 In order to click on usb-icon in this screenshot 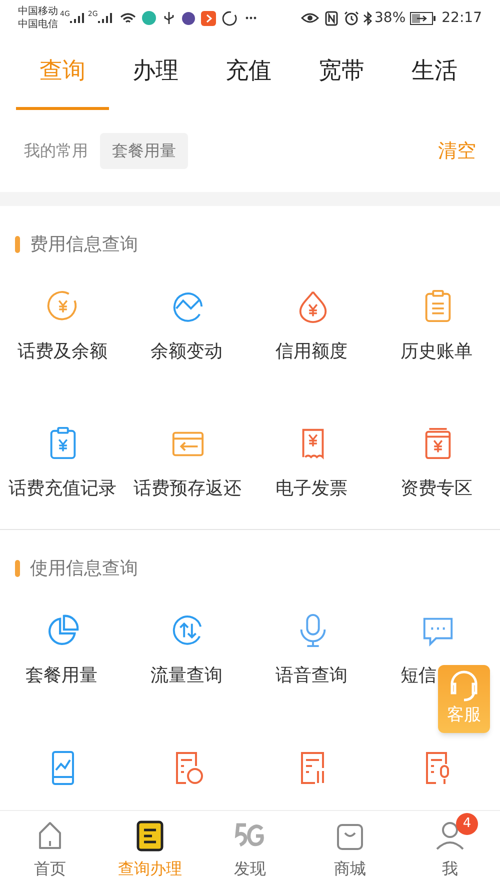, I will do `click(169, 18)`.